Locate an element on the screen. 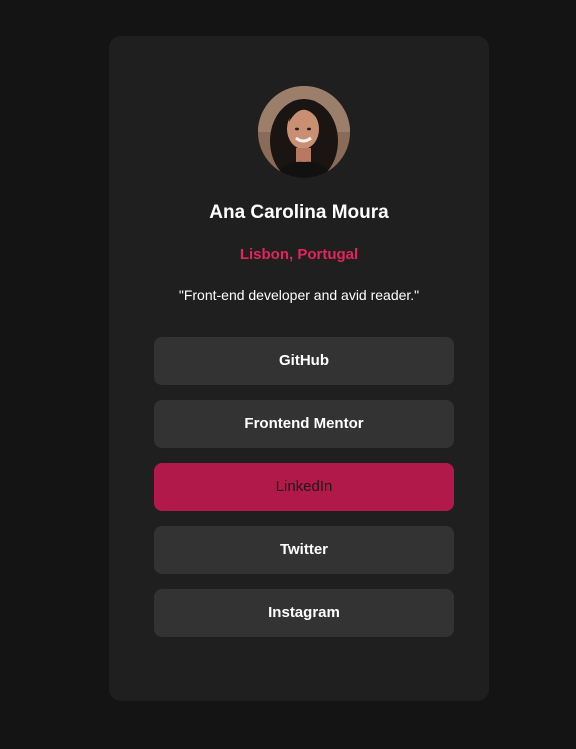 This screenshot has height=749, width=576. github-link-button: GitHub is located at coordinates (304, 361).